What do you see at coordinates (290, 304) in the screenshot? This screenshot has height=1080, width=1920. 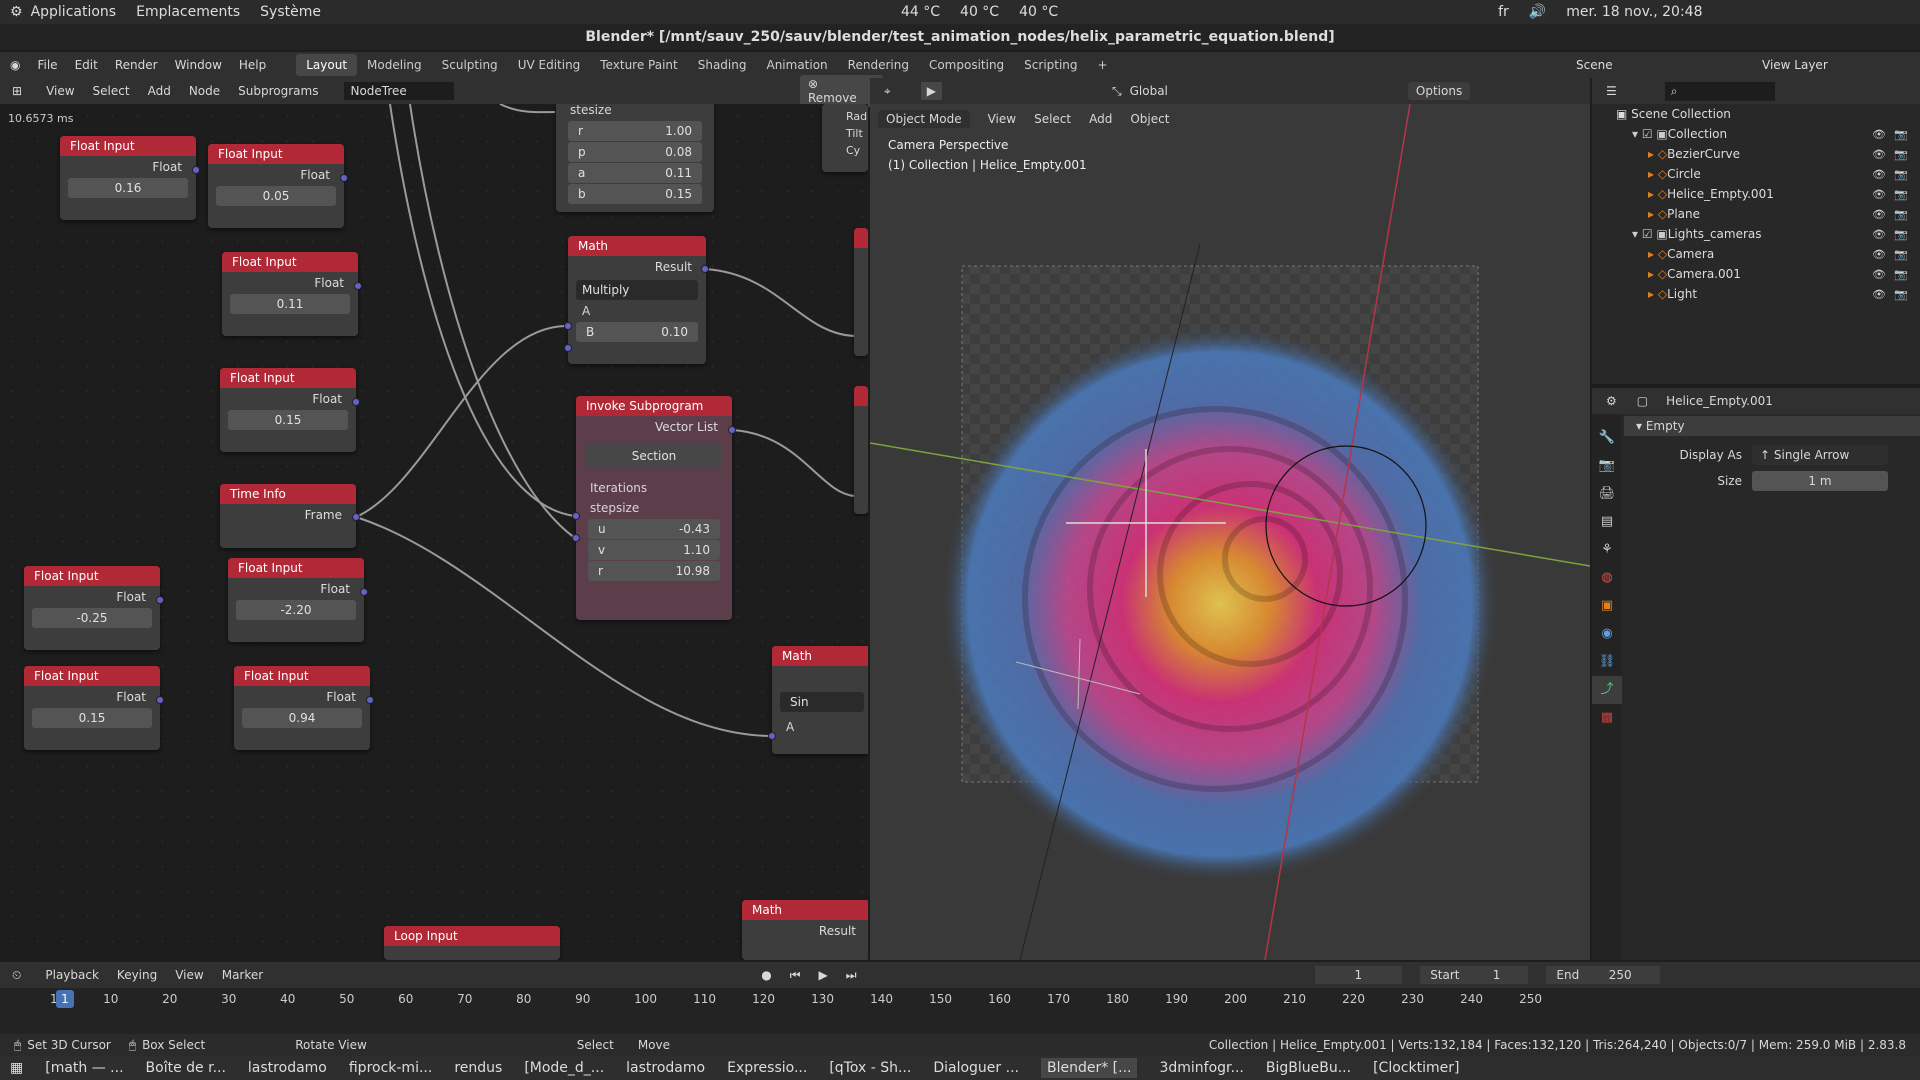 I see `float-value-field: 0.11` at bounding box center [290, 304].